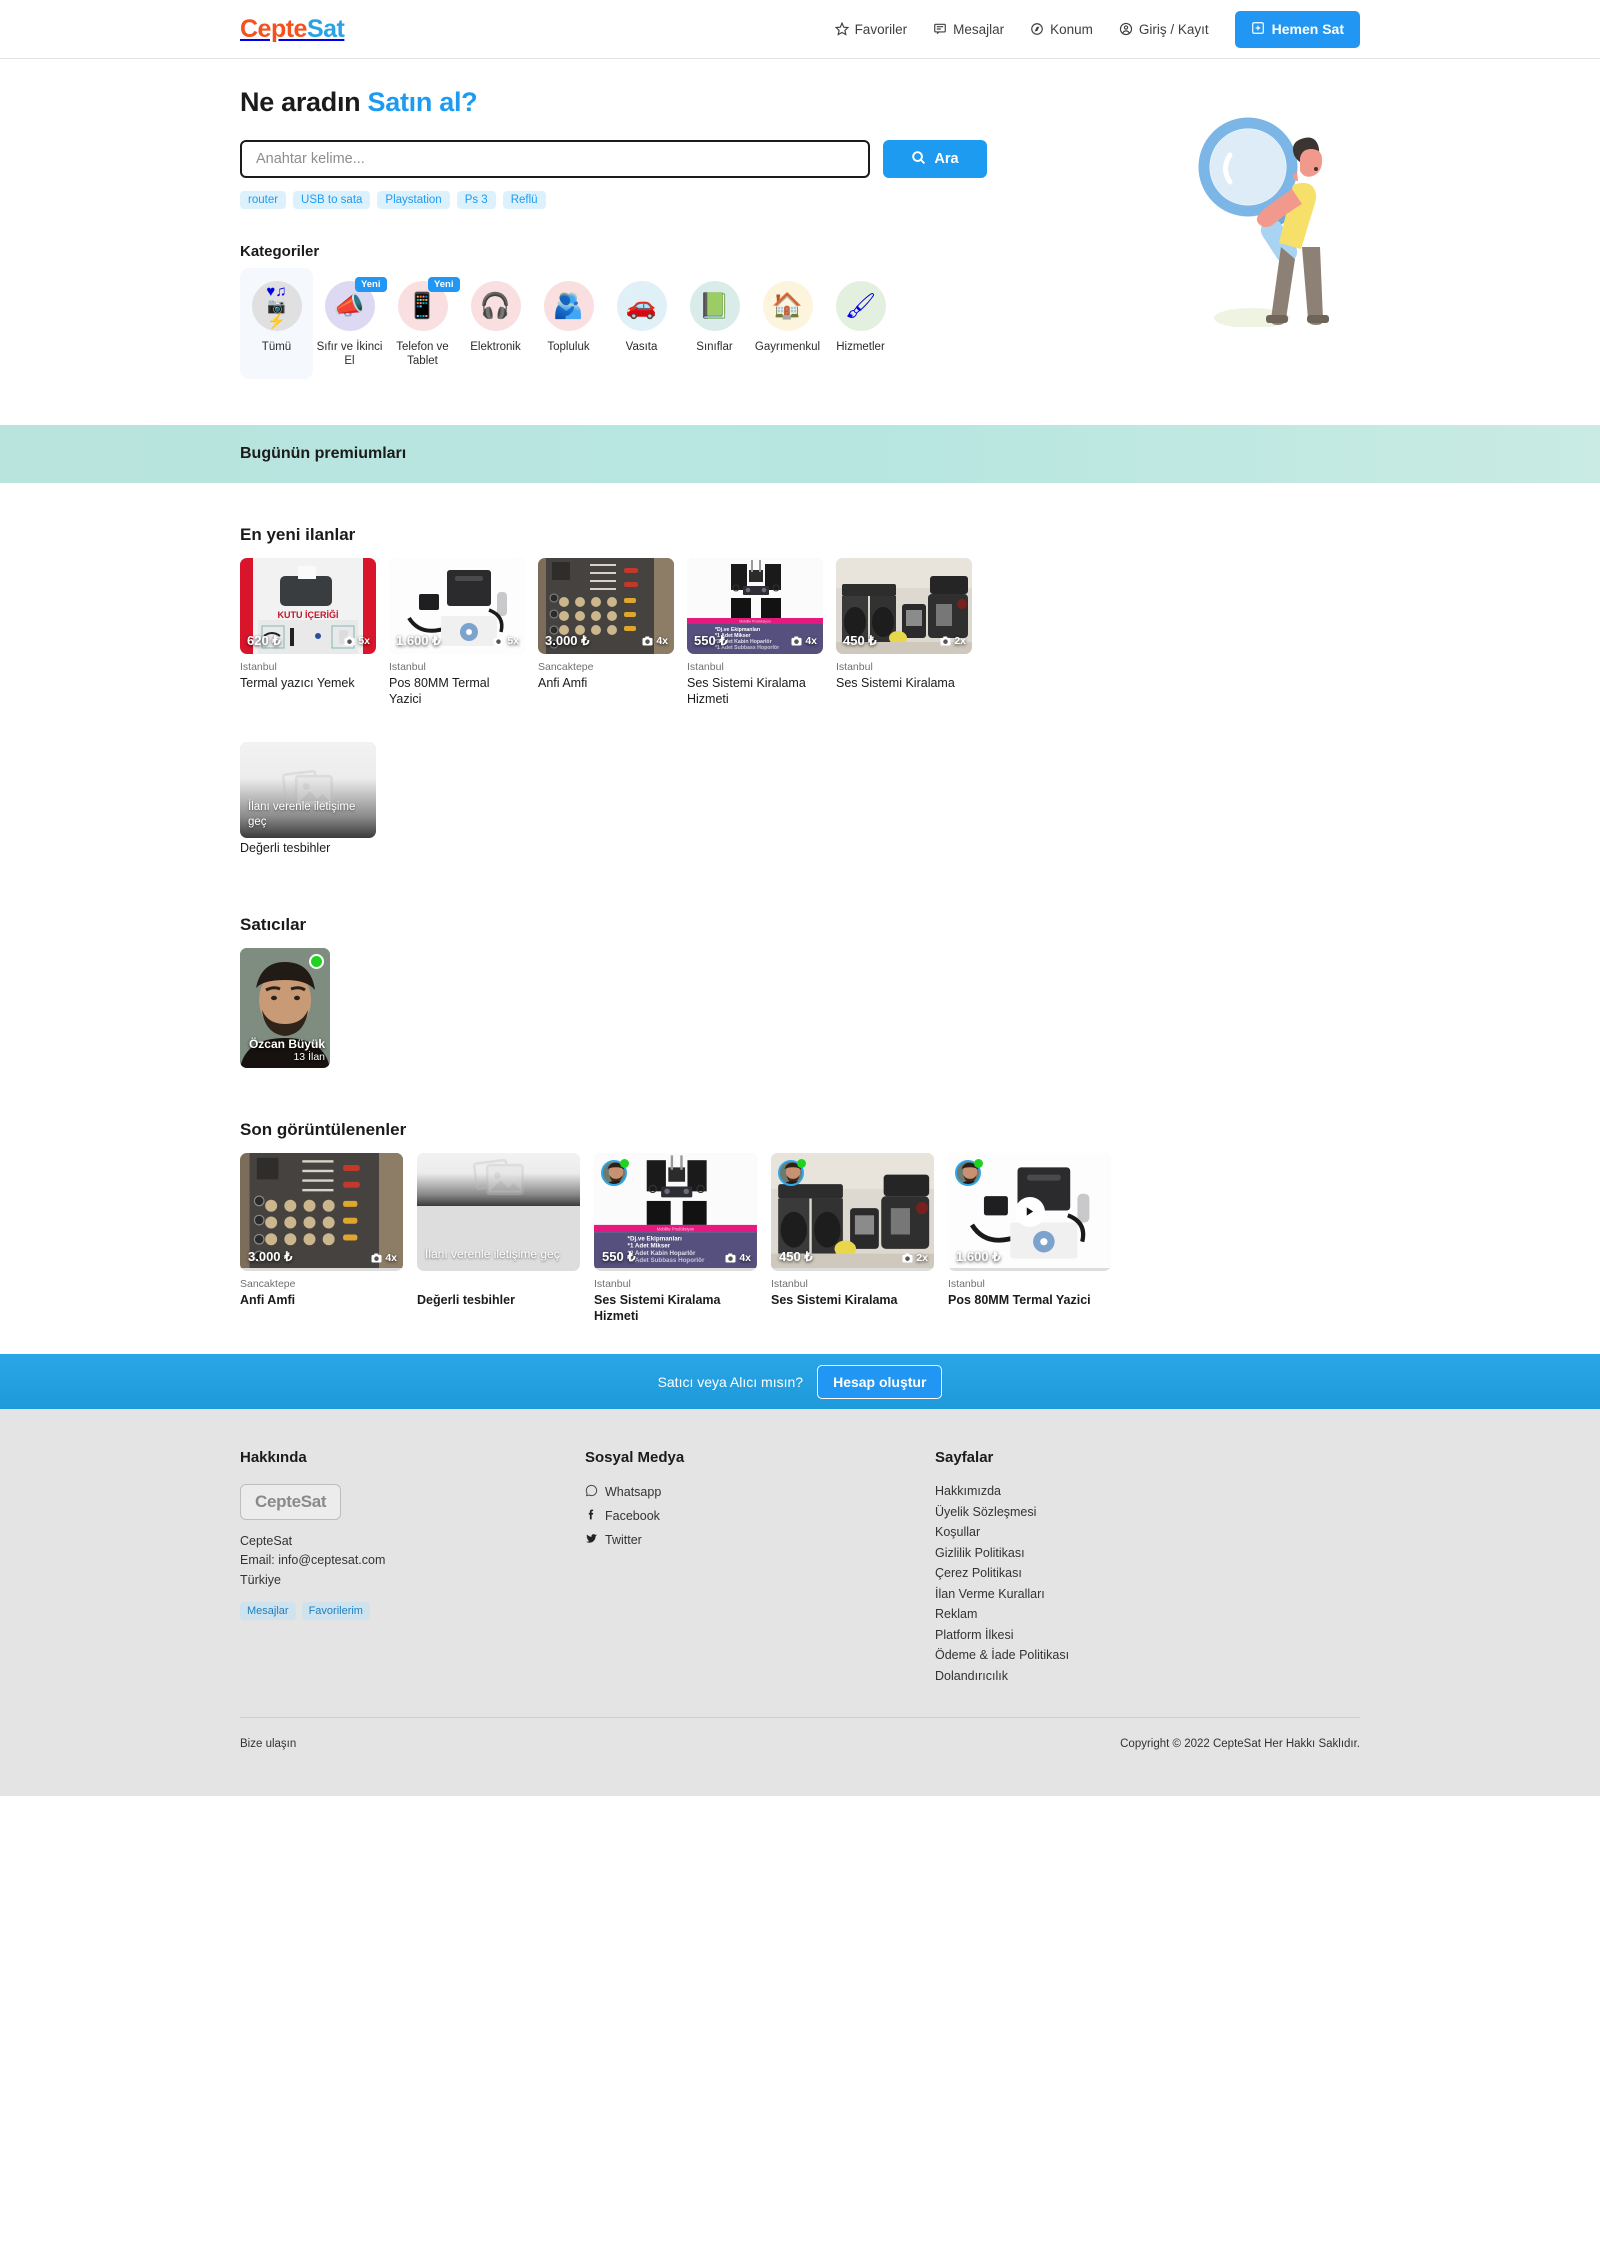 The width and height of the screenshot is (1600, 2253). What do you see at coordinates (1147, 1512) in the screenshot?
I see `footer-page-link: Üyelik Sözleşmesi` at bounding box center [1147, 1512].